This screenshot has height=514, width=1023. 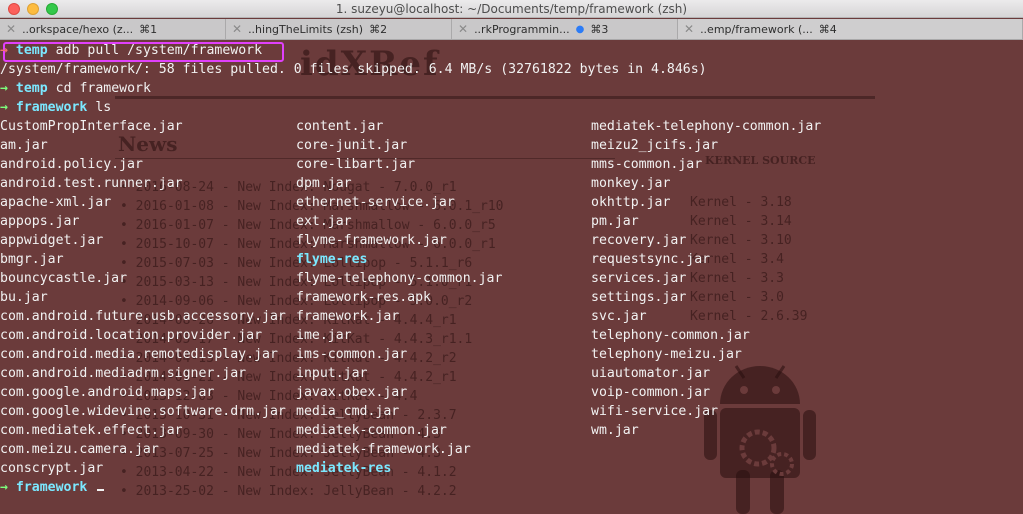 What do you see at coordinates (344, 468) in the screenshot?
I see `directory-entry: mediatek-res` at bounding box center [344, 468].